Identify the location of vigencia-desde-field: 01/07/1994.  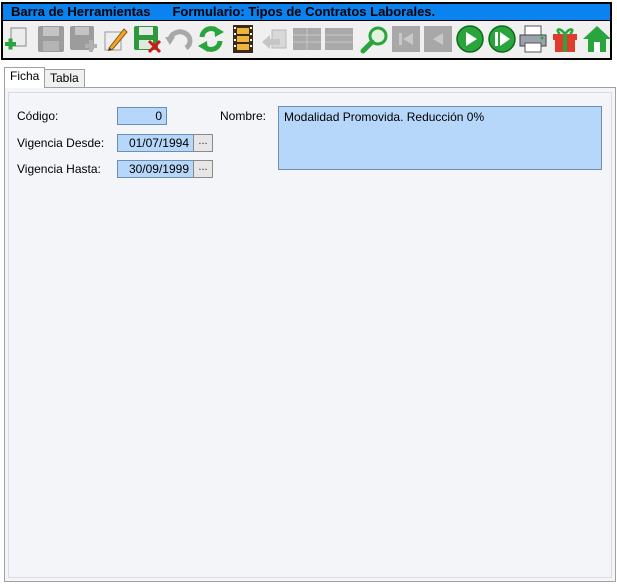
(155, 143).